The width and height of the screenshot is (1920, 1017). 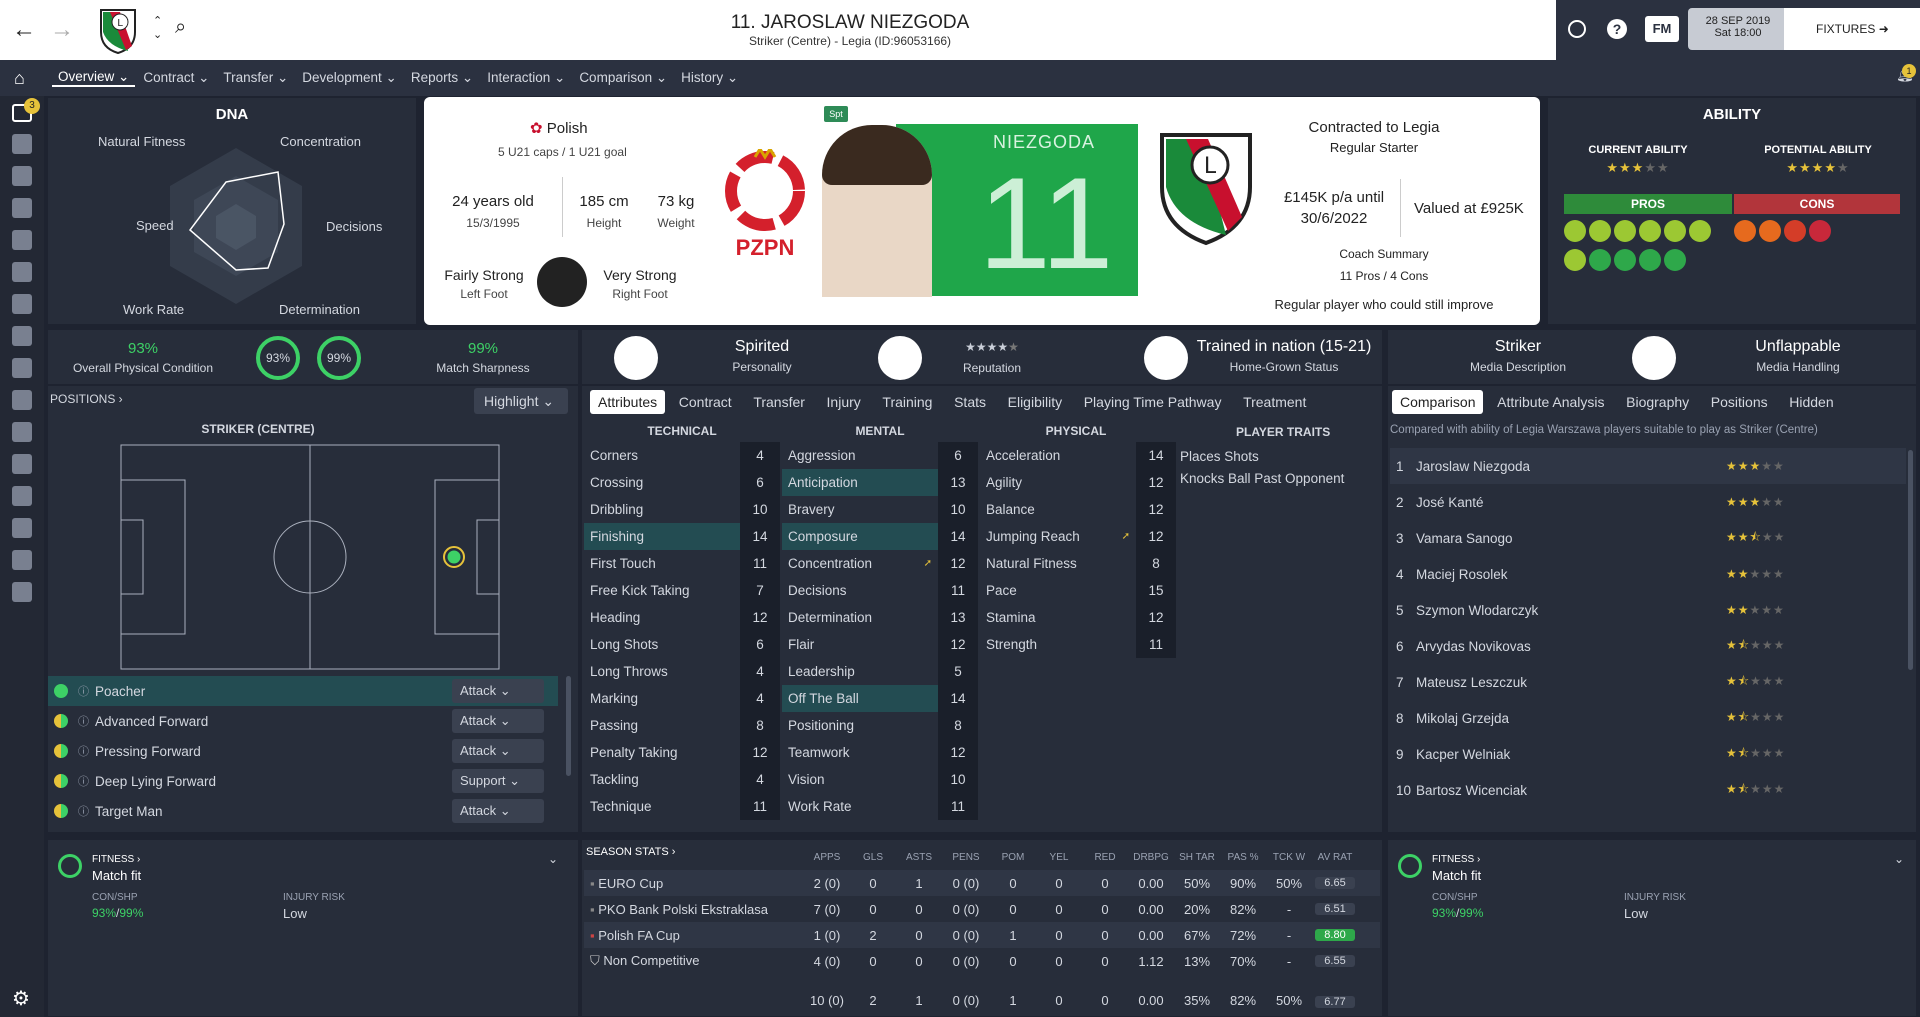 I want to click on attr-row: Marking 4, so click(x=682, y=698).